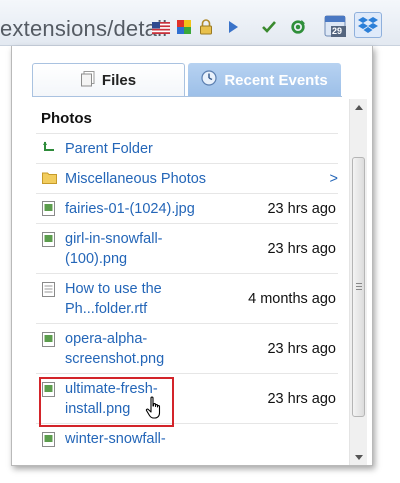  What do you see at coordinates (49, 289) in the screenshot?
I see `text-file-icon` at bounding box center [49, 289].